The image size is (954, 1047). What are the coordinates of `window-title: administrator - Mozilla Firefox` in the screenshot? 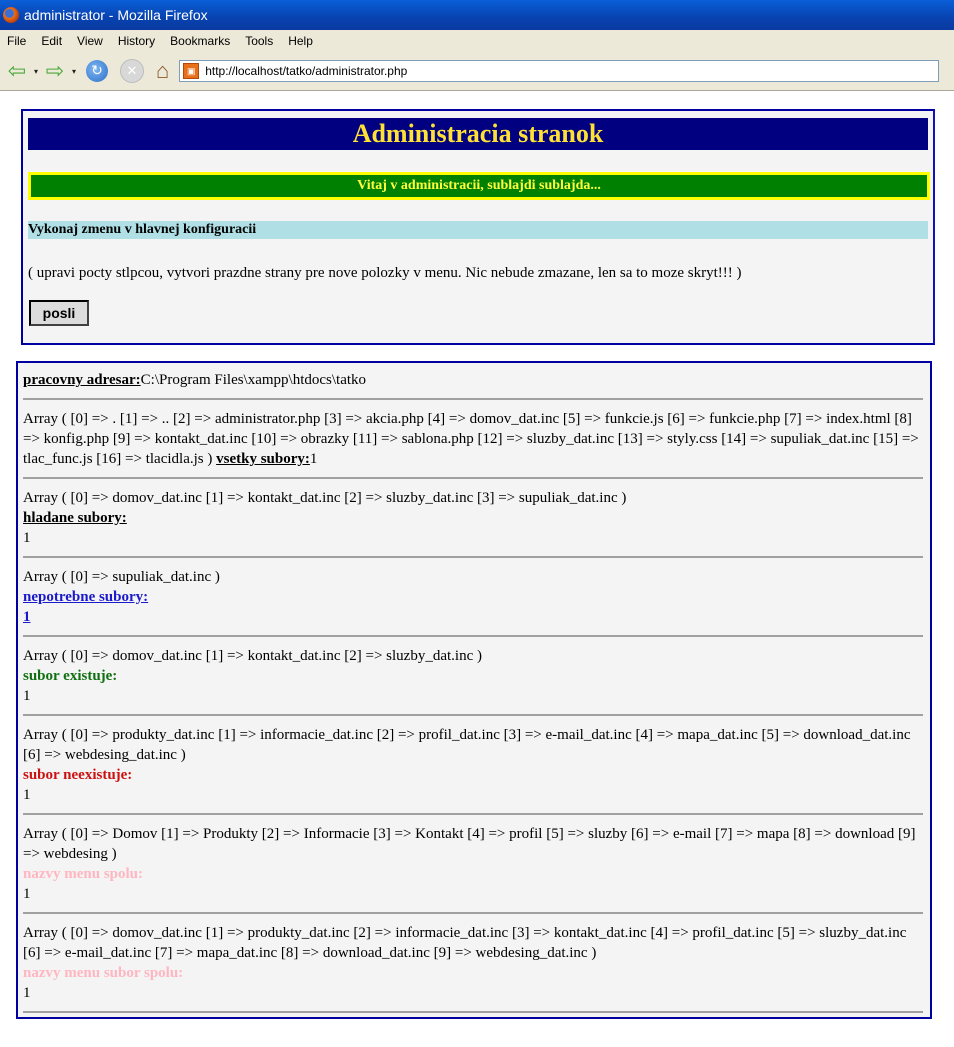 It's located at (116, 15).